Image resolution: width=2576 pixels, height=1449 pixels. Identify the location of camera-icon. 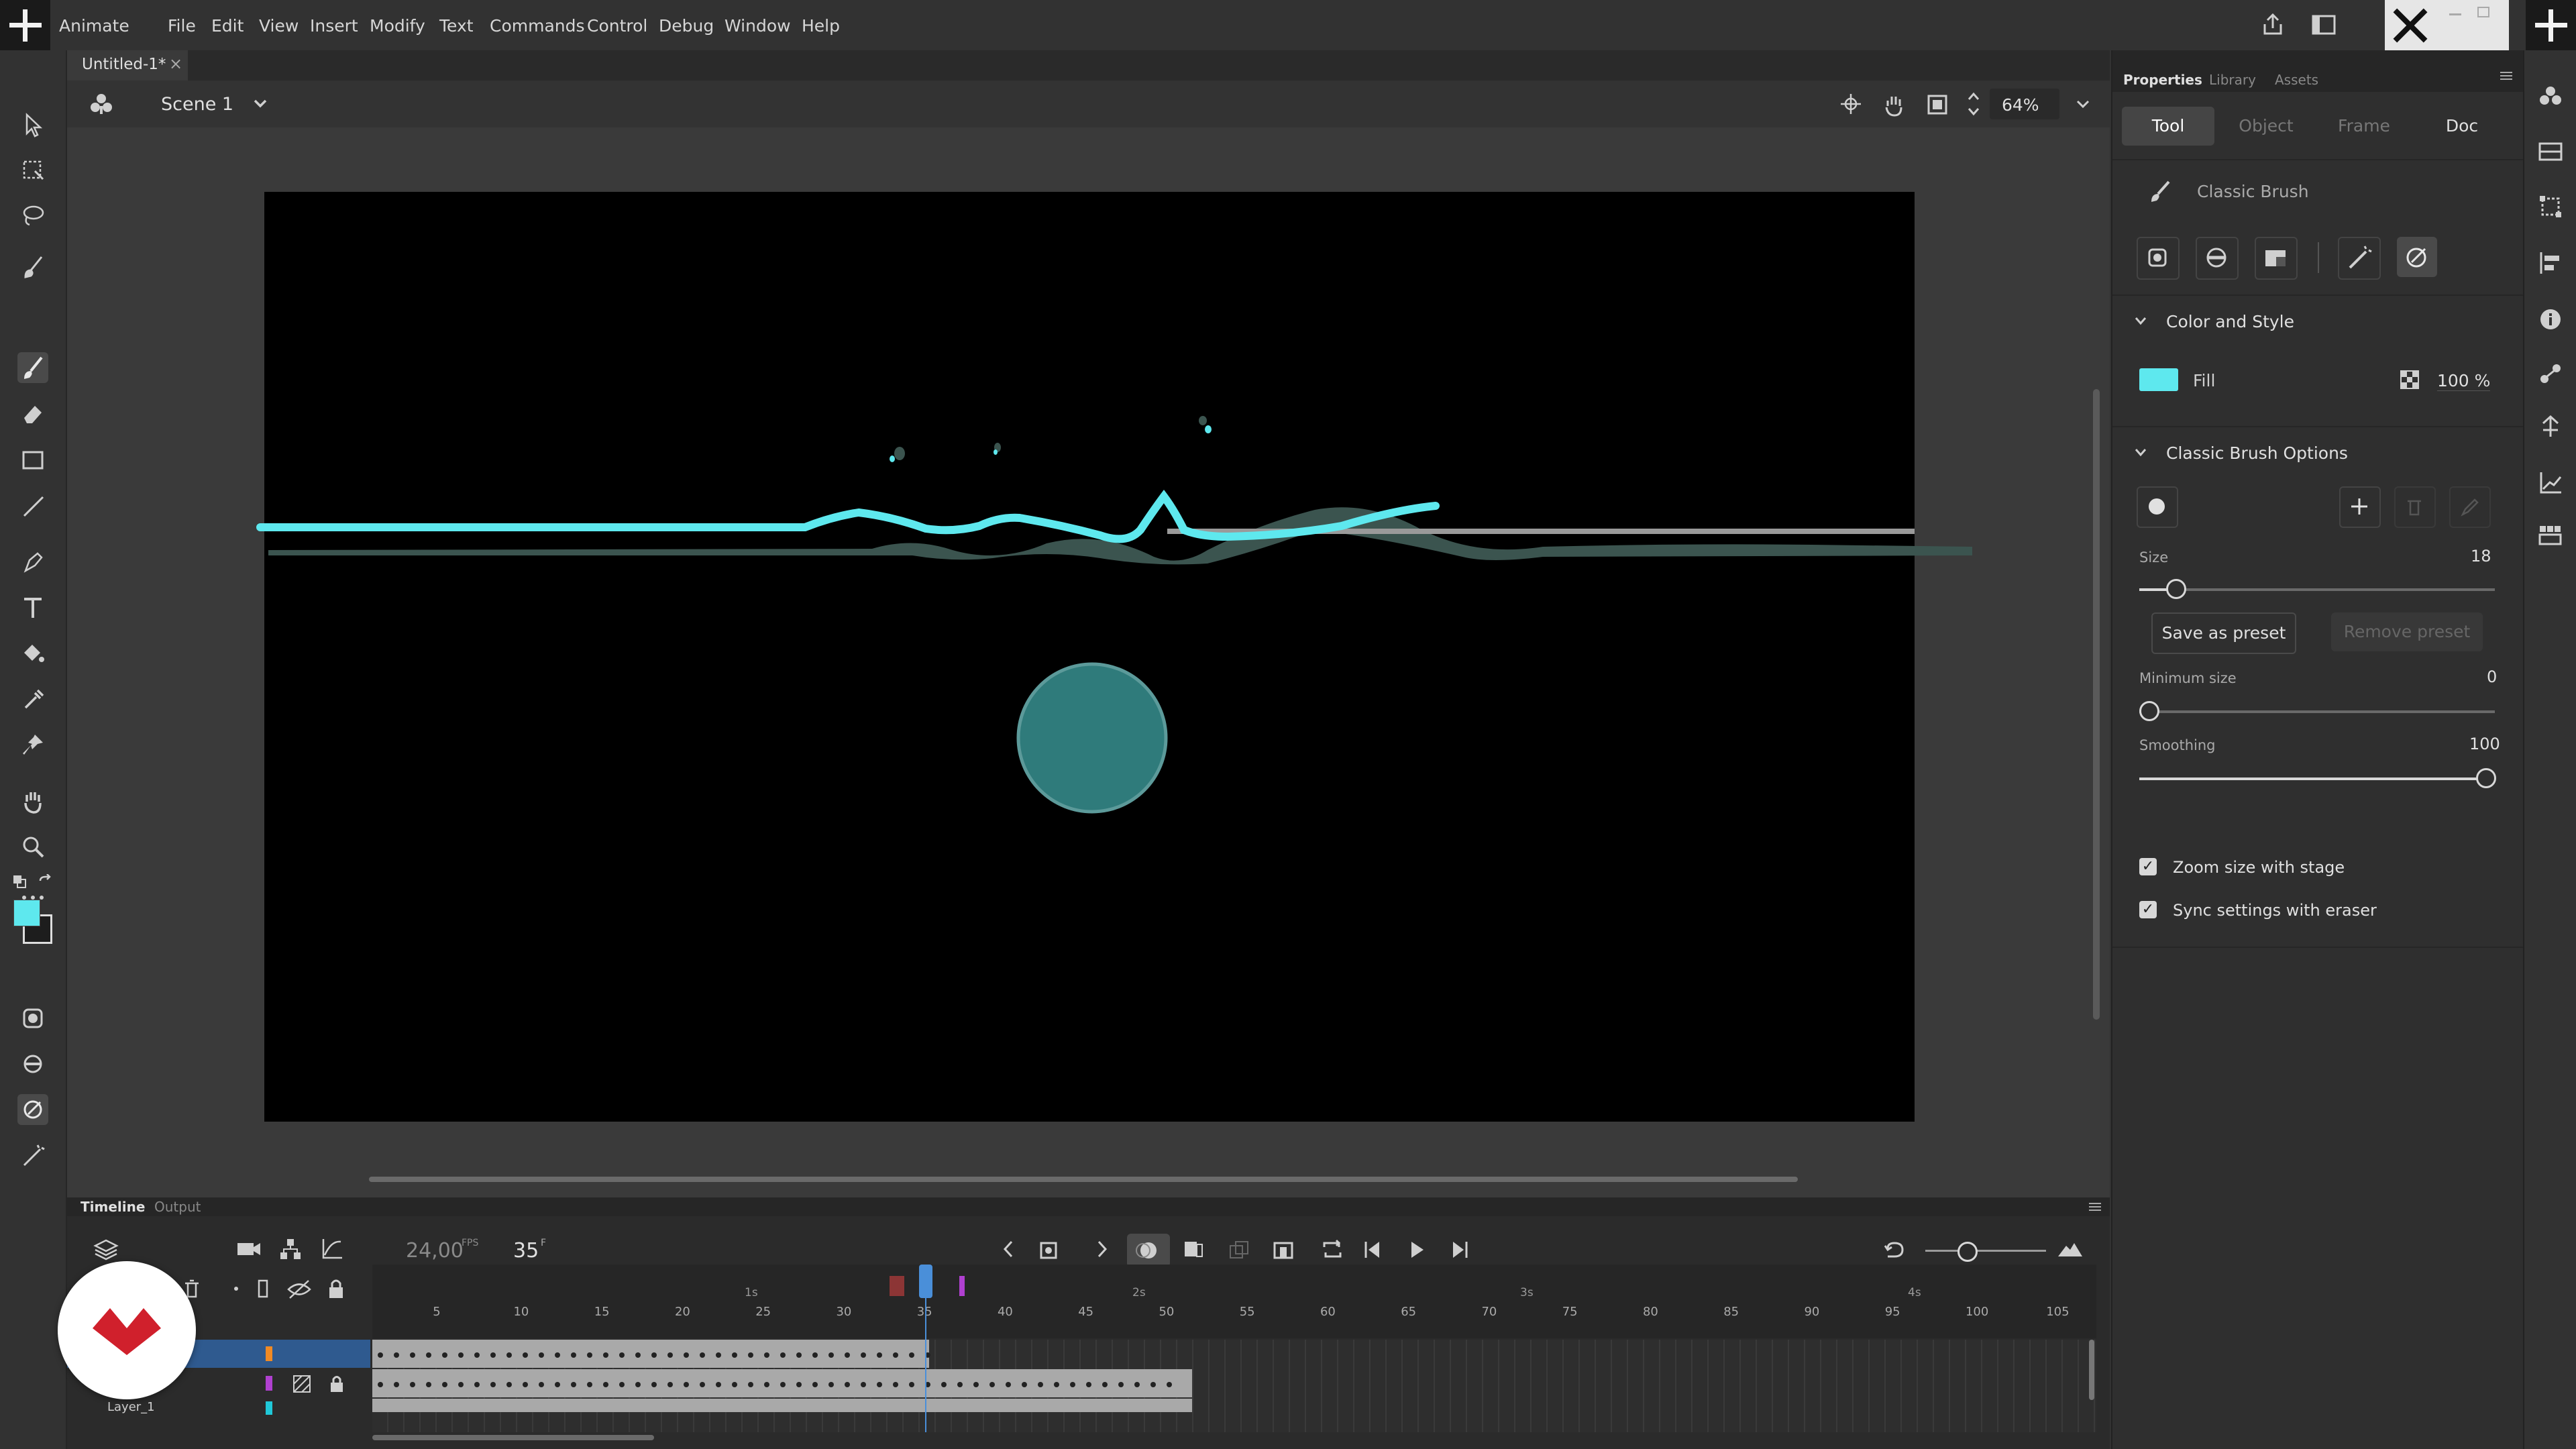
(249, 1249).